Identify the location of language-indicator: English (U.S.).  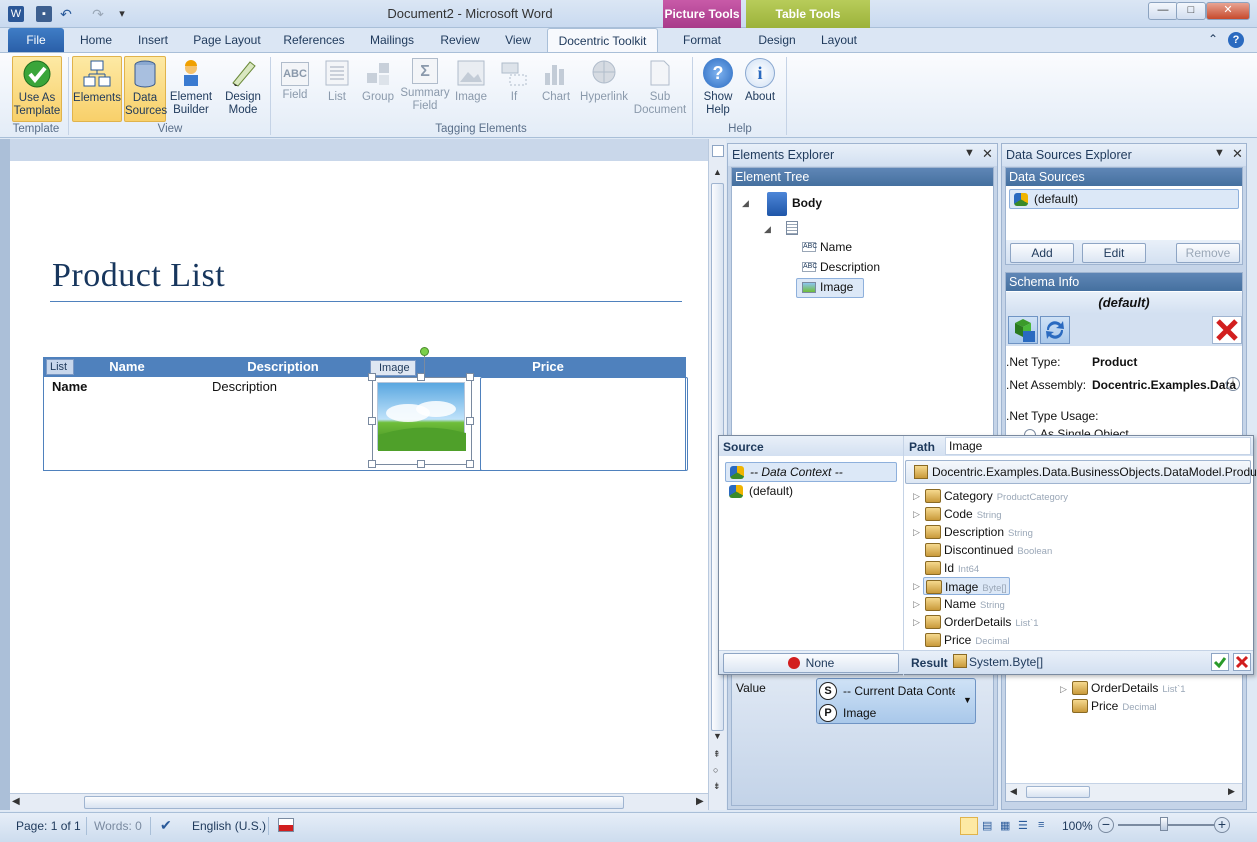
(229, 826).